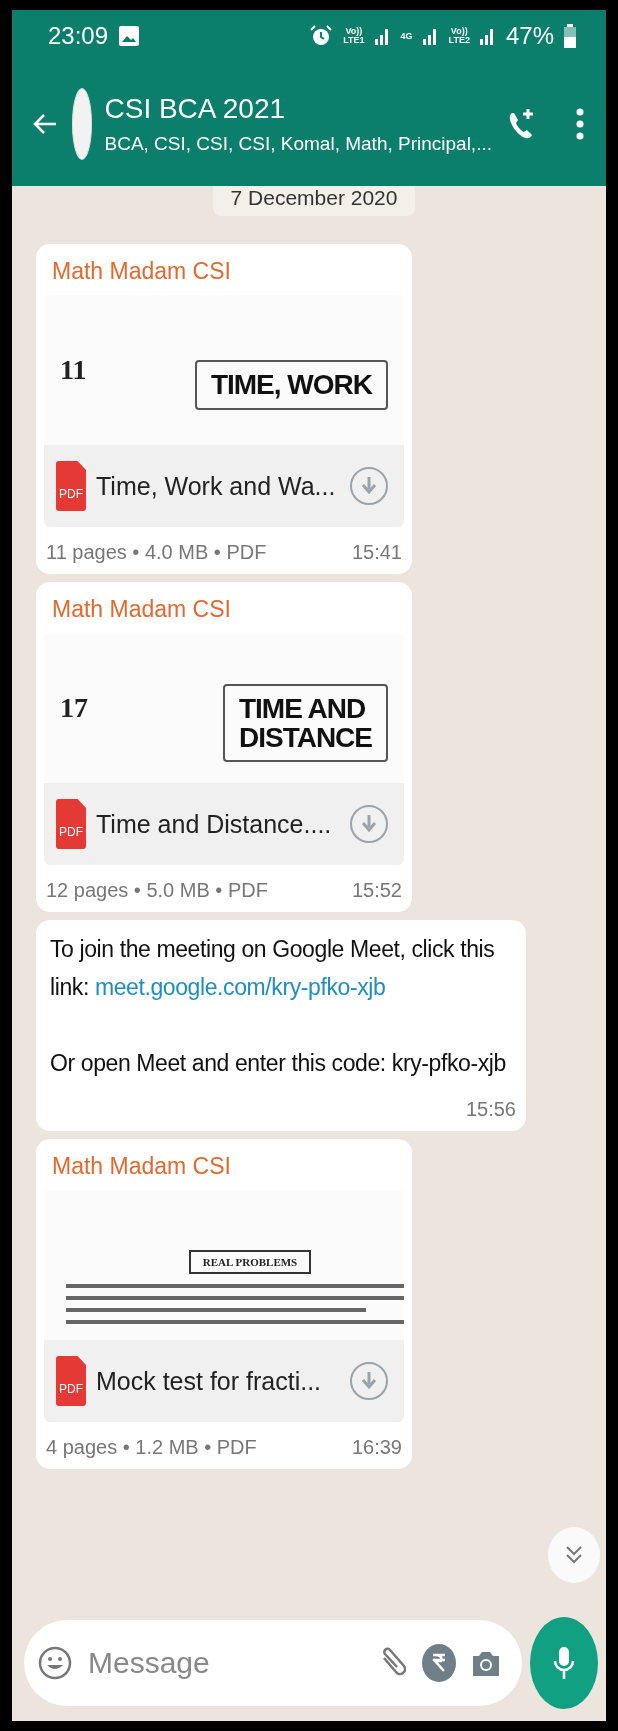 This screenshot has width=618, height=1731. What do you see at coordinates (298, 109) in the screenshot?
I see `chat-title: CSI BCA 2021` at bounding box center [298, 109].